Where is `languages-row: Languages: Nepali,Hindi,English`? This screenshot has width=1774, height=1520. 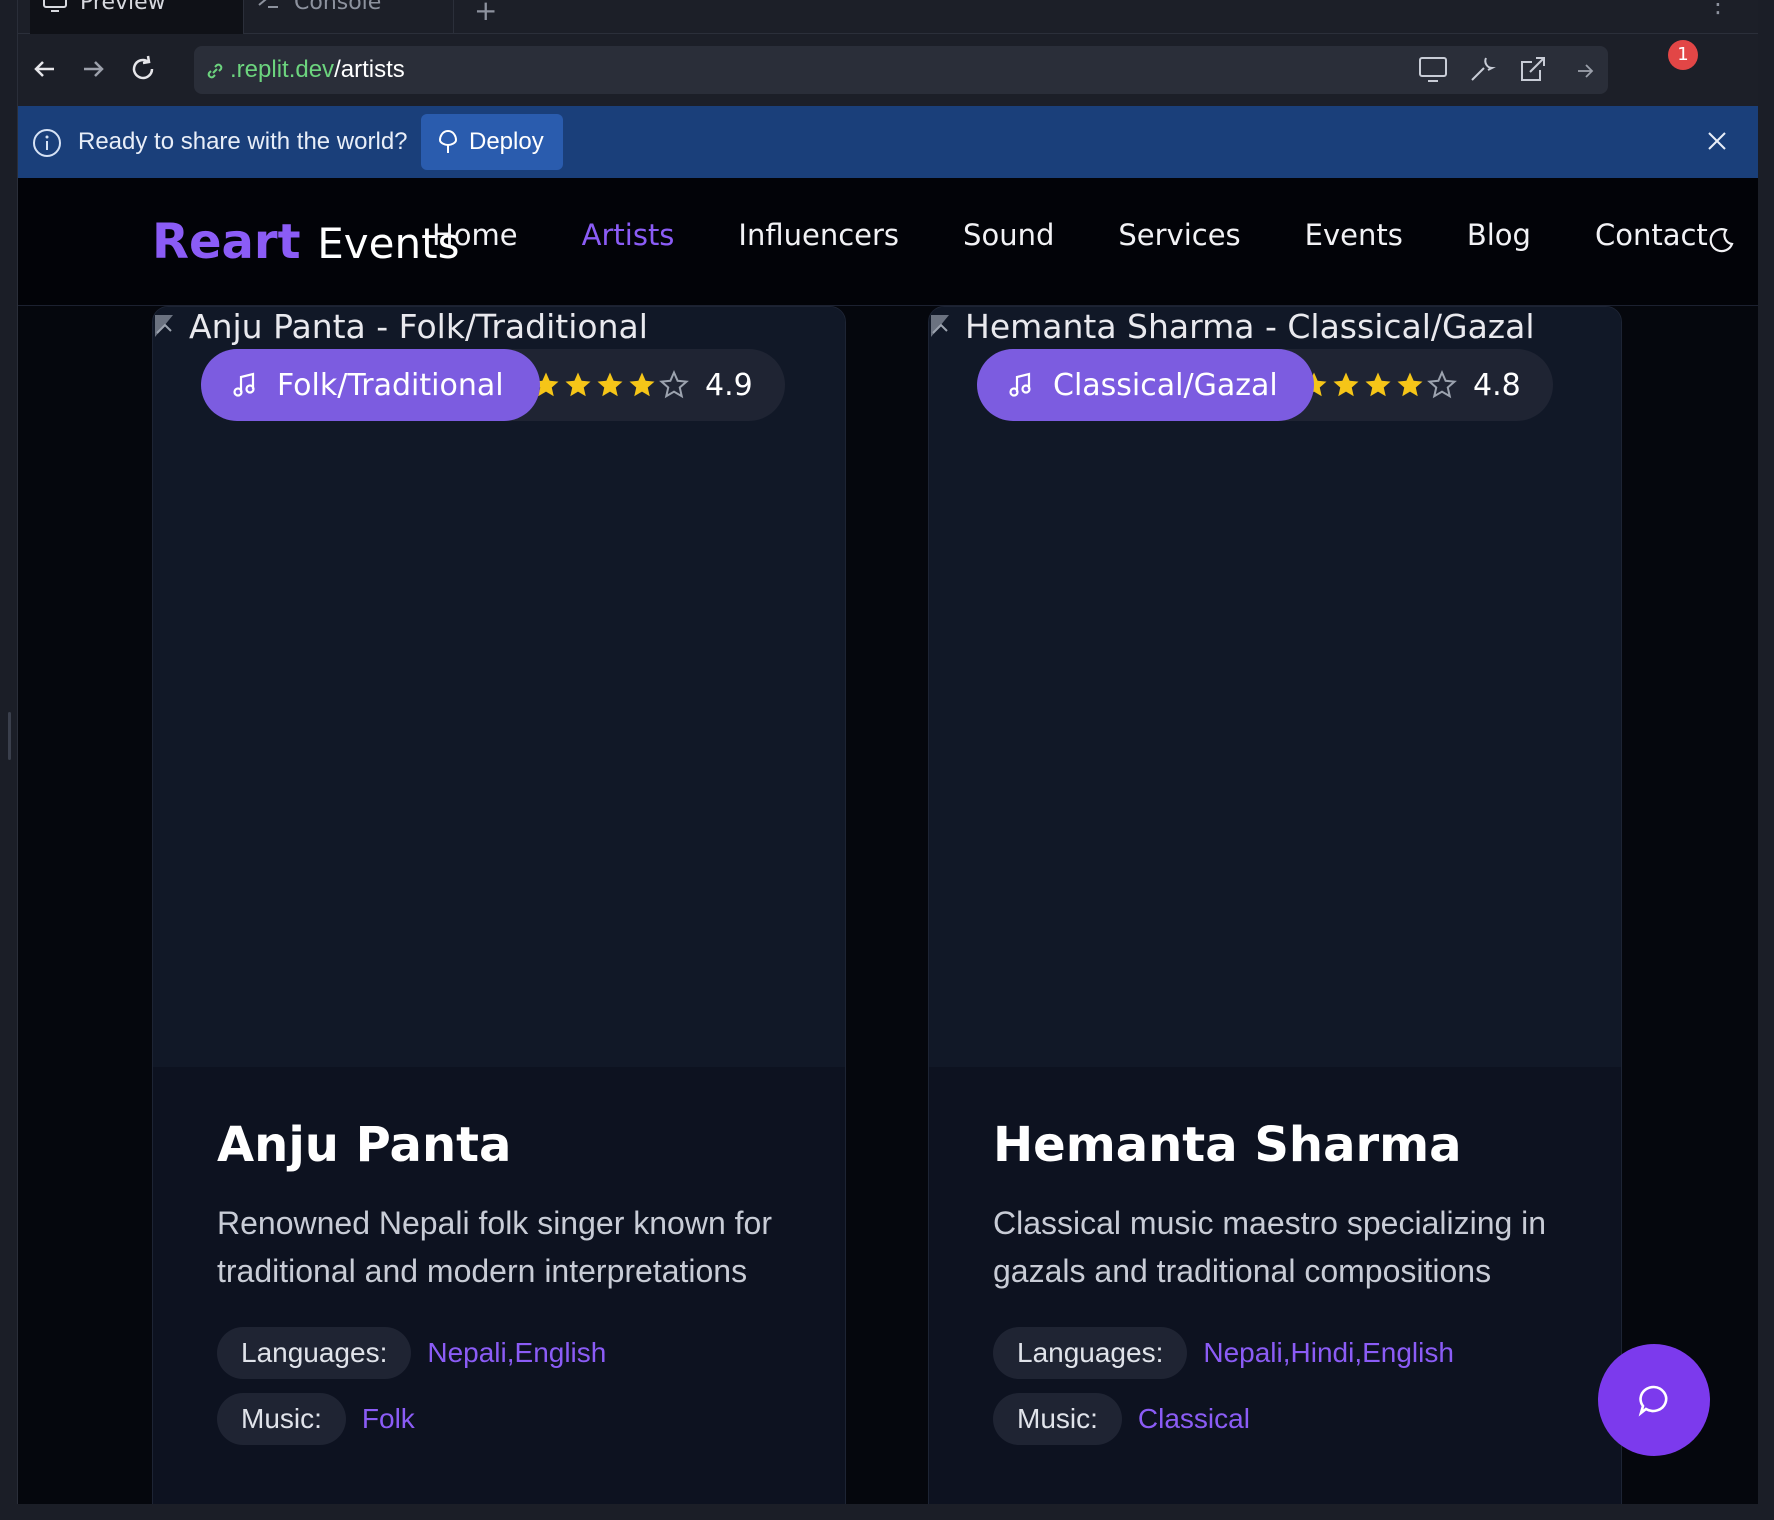
languages-row: Languages: Nepali,Hindi,English is located at coordinates (1283, 1353).